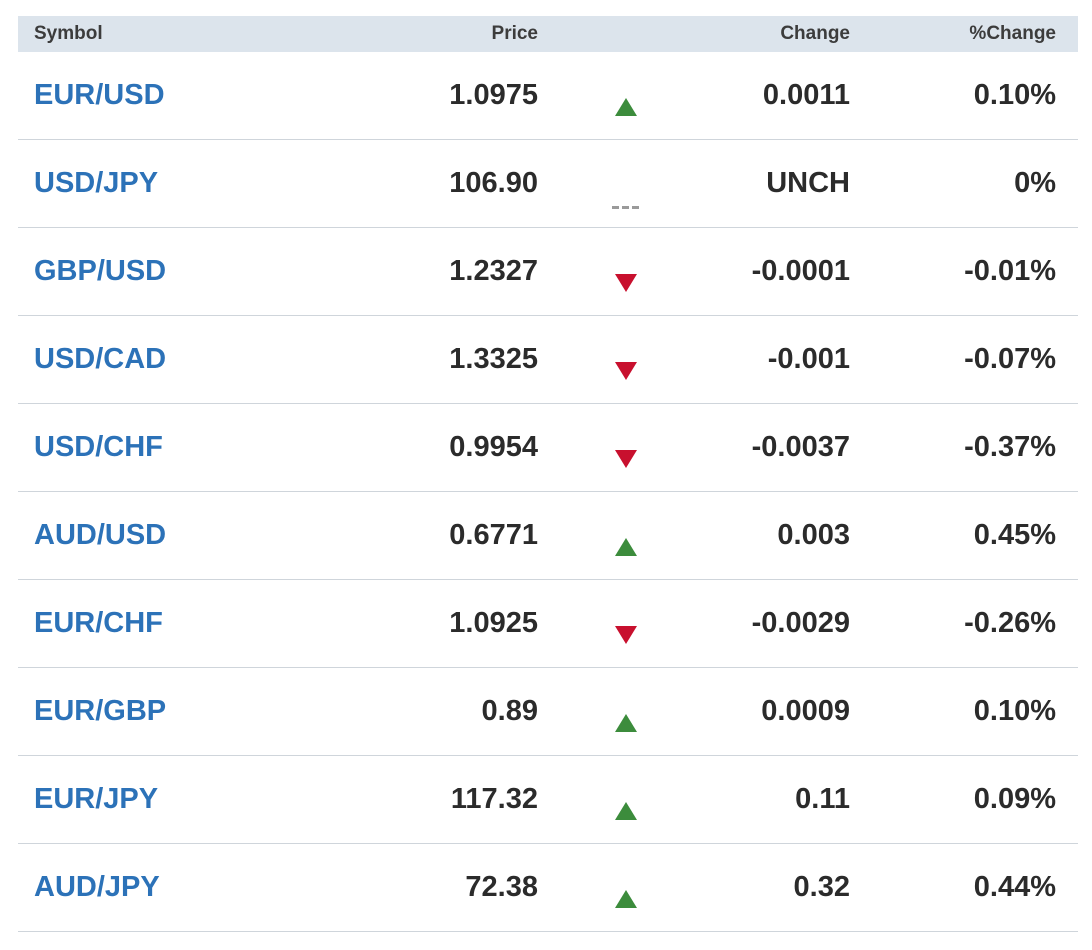 This screenshot has width=1092, height=950. I want to click on symbol-link: AUD/USD, so click(100, 535).